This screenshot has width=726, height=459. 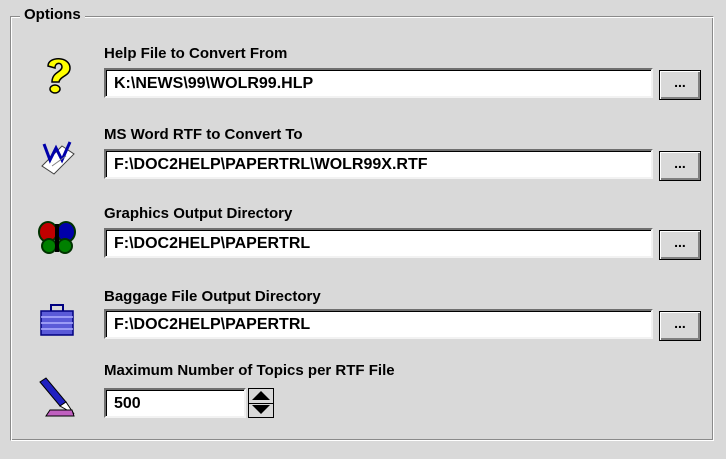 I want to click on spin-up-icon, so click(x=261, y=396).